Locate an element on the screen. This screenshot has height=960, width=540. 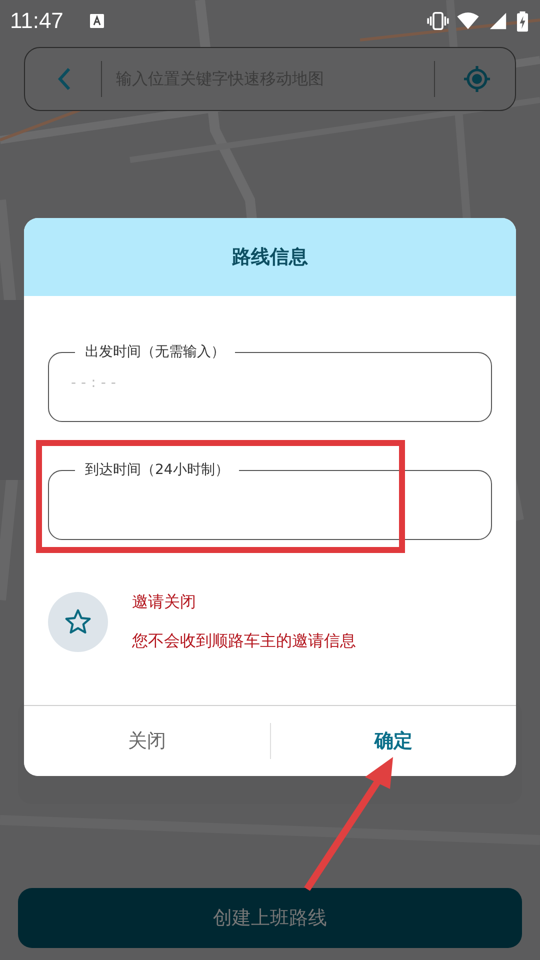
keyboard-icon is located at coordinates (97, 21).